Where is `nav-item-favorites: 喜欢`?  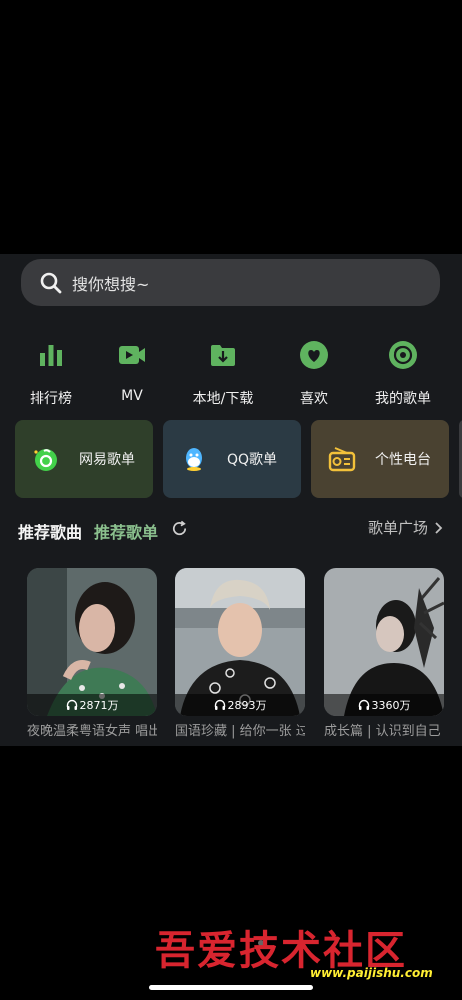 nav-item-favorites: 喜欢 is located at coordinates (314, 372).